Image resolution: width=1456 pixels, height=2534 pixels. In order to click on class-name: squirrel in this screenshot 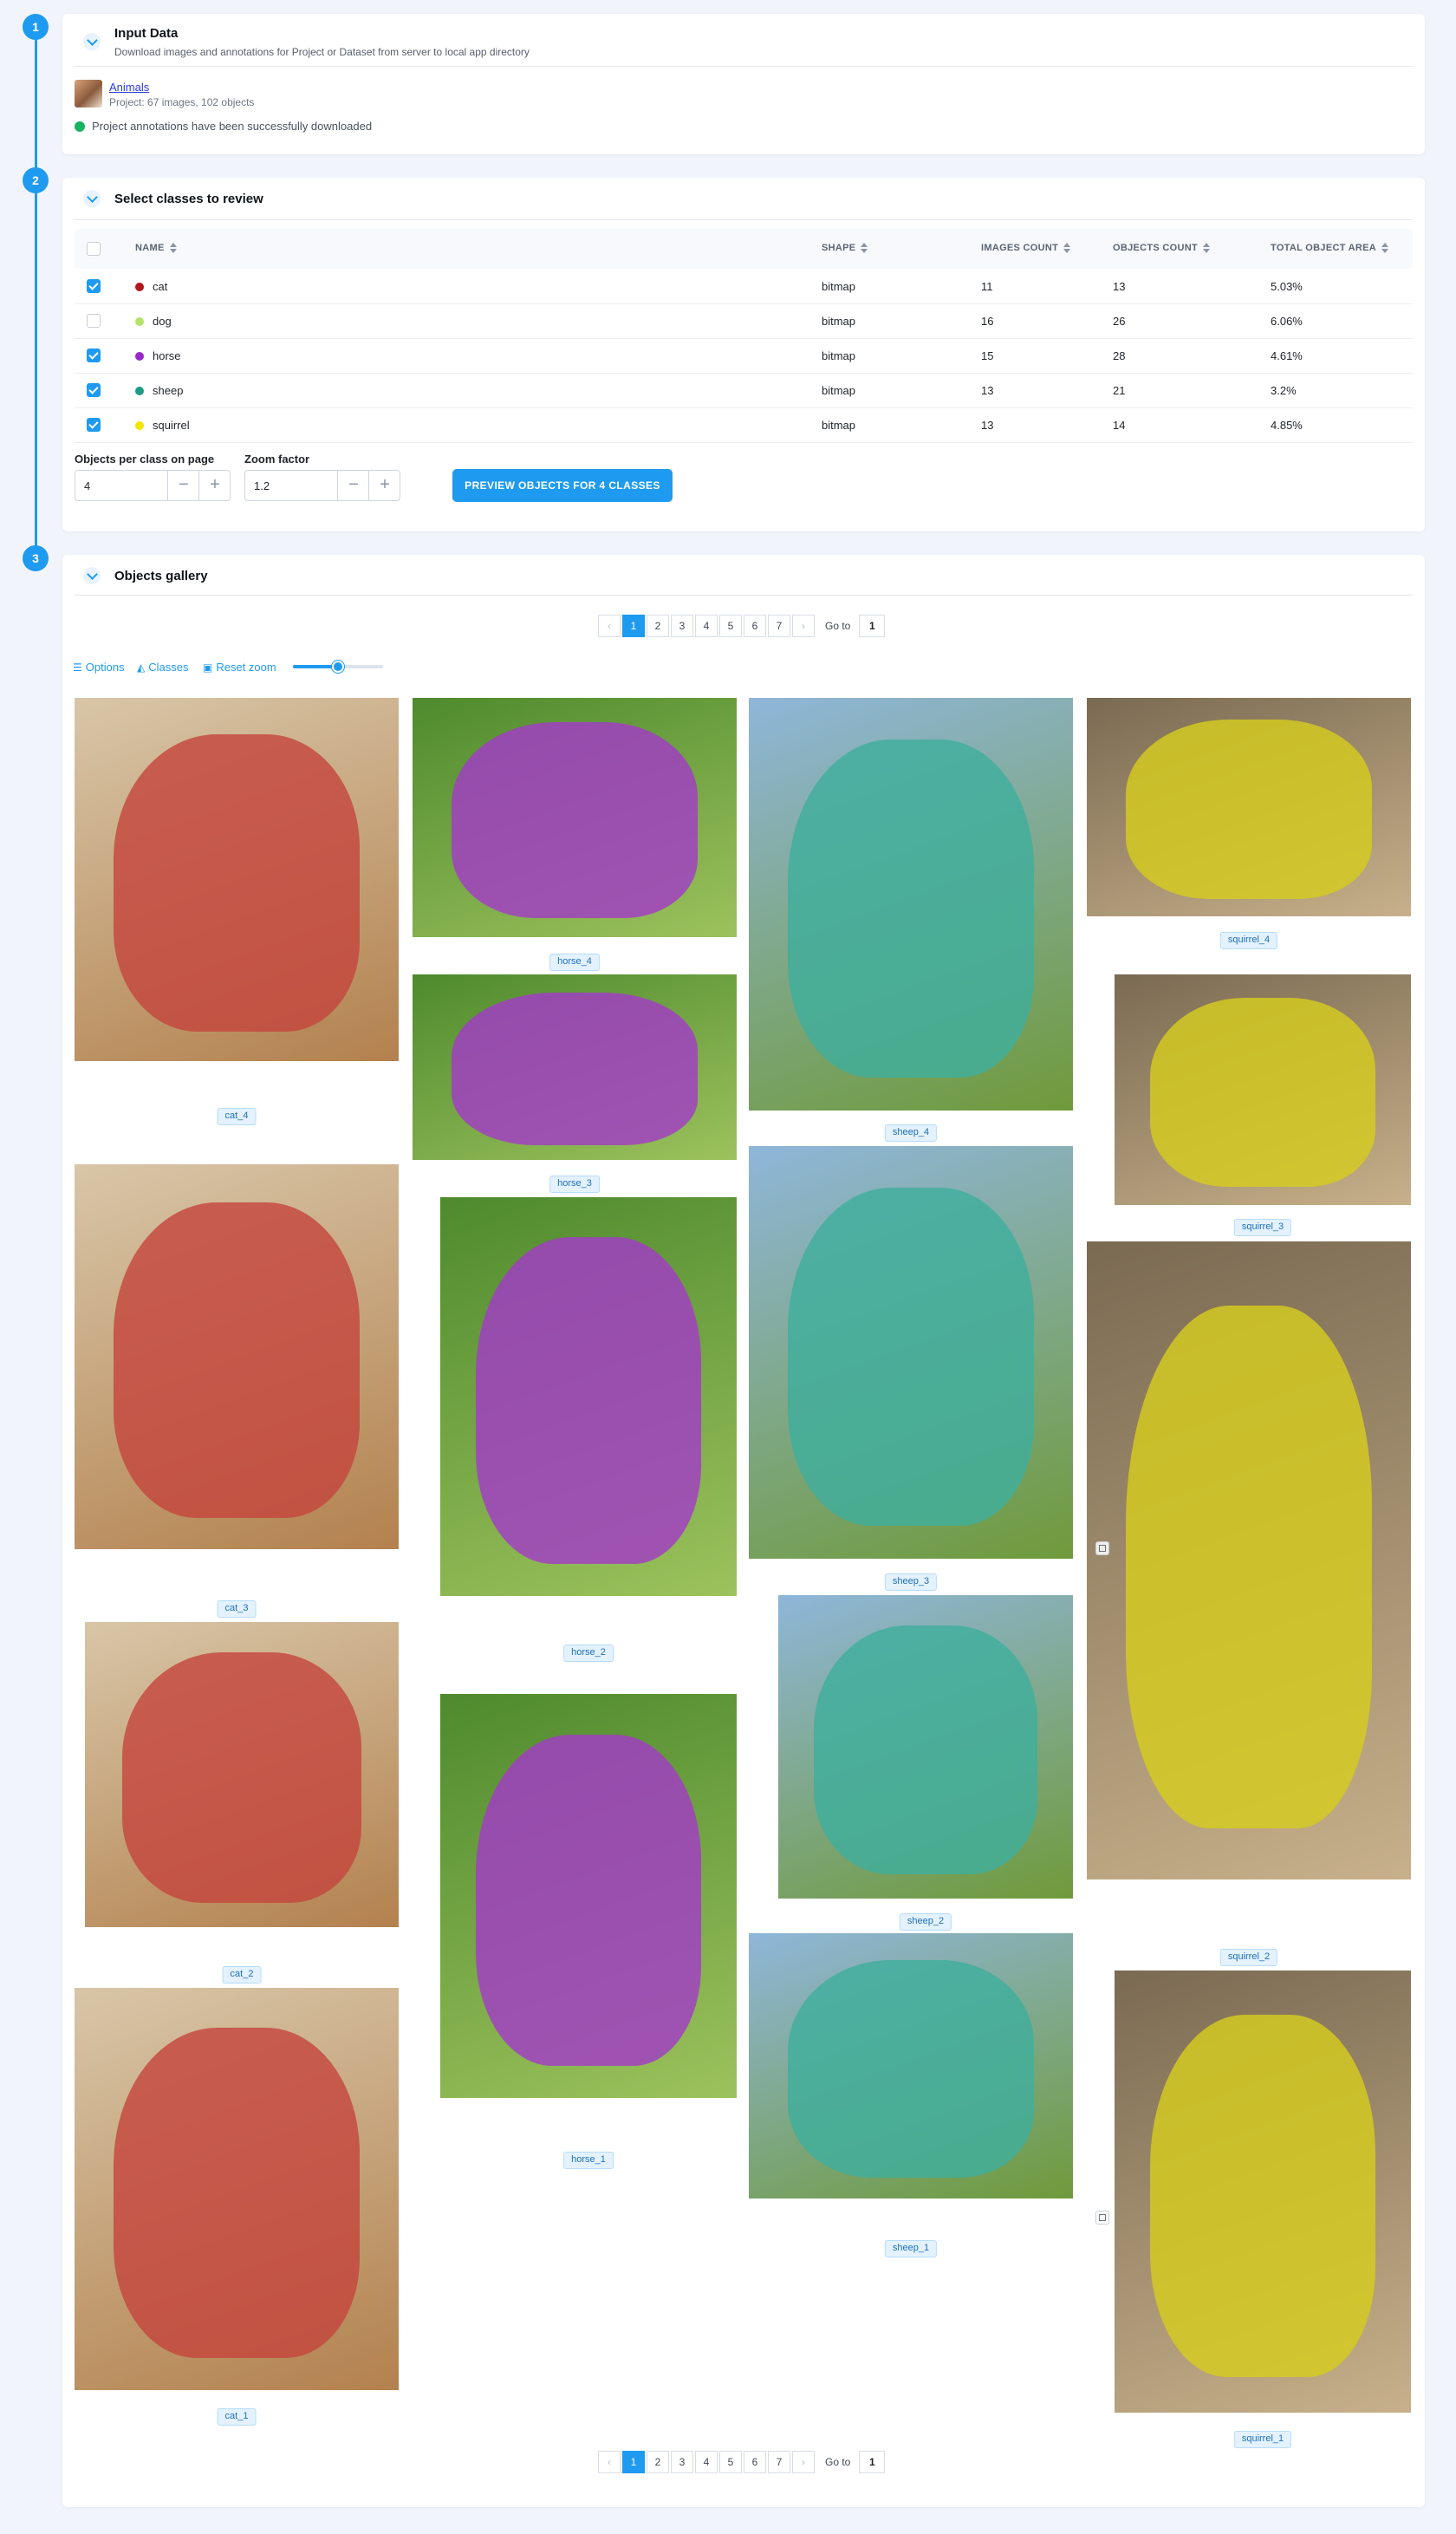, I will do `click(171, 425)`.